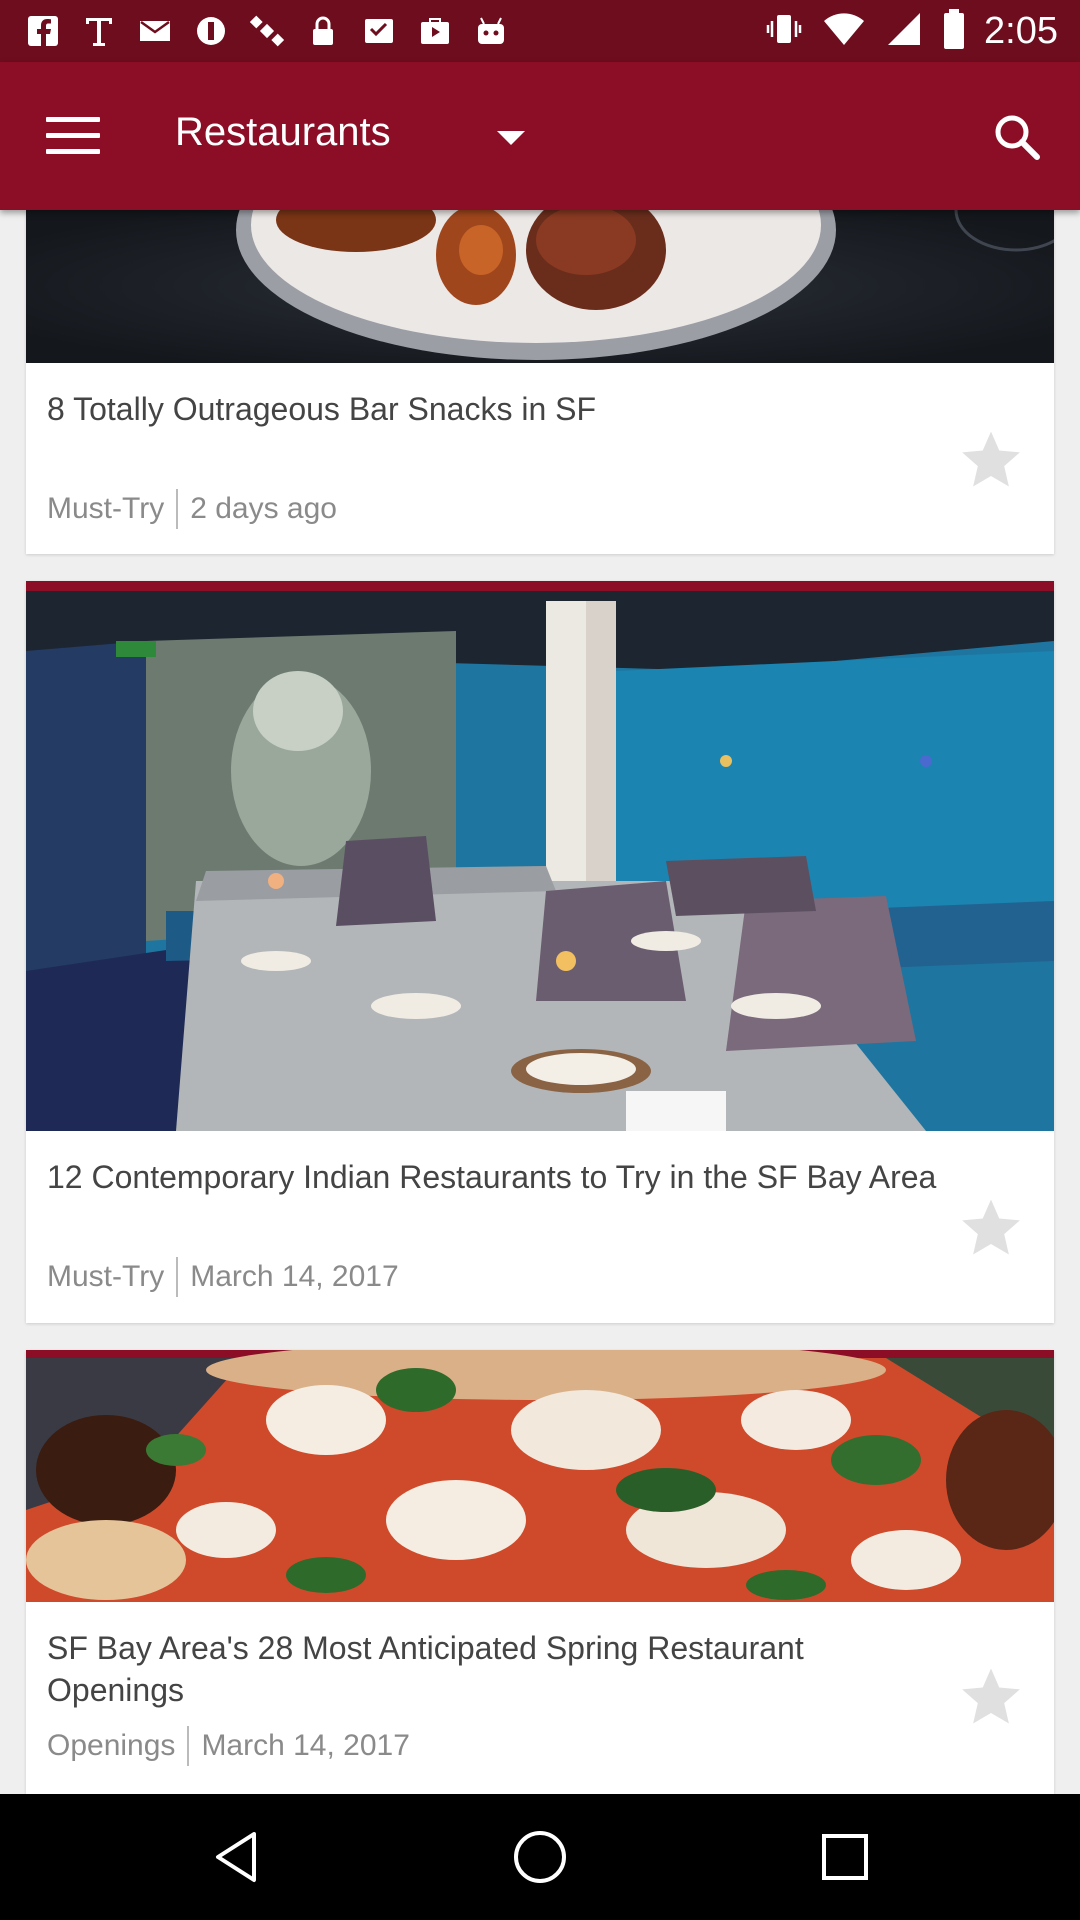 This screenshot has height=1920, width=1080. I want to click on blocked-icon, so click(211, 31).